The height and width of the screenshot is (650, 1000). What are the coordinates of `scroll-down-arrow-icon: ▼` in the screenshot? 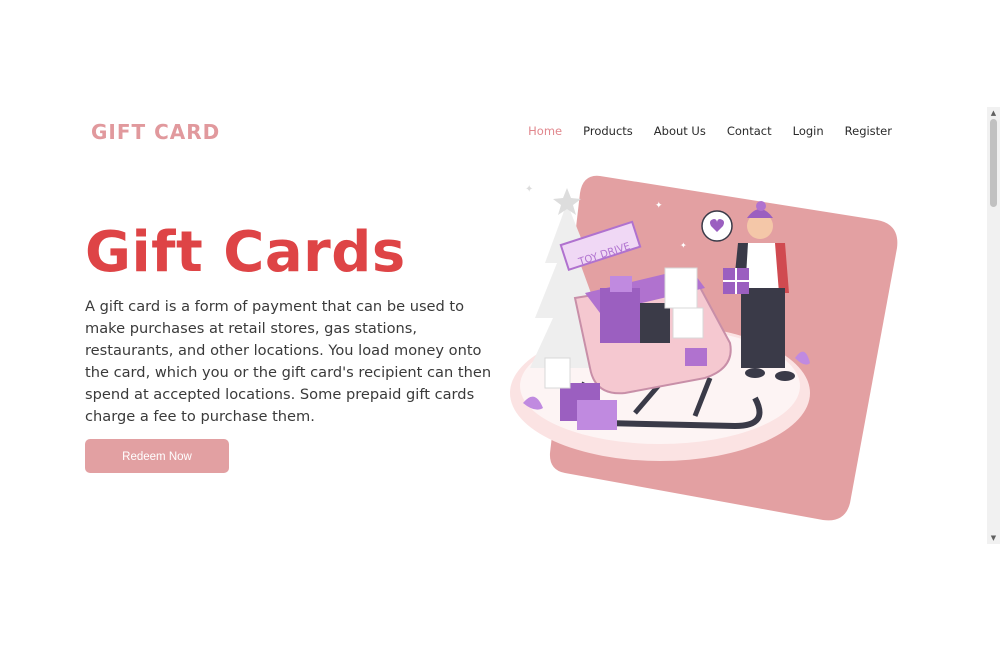 It's located at (993, 538).